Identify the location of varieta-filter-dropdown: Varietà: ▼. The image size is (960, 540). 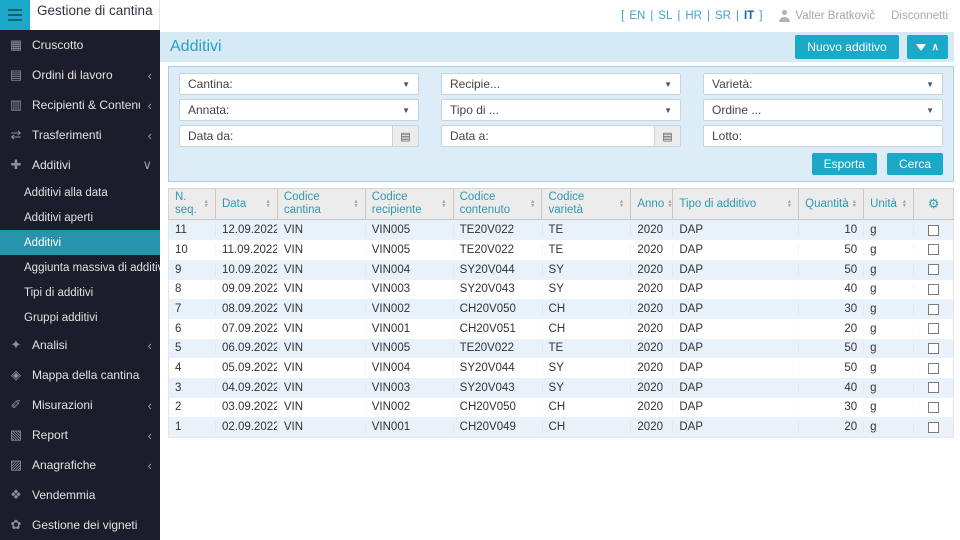
(823, 84).